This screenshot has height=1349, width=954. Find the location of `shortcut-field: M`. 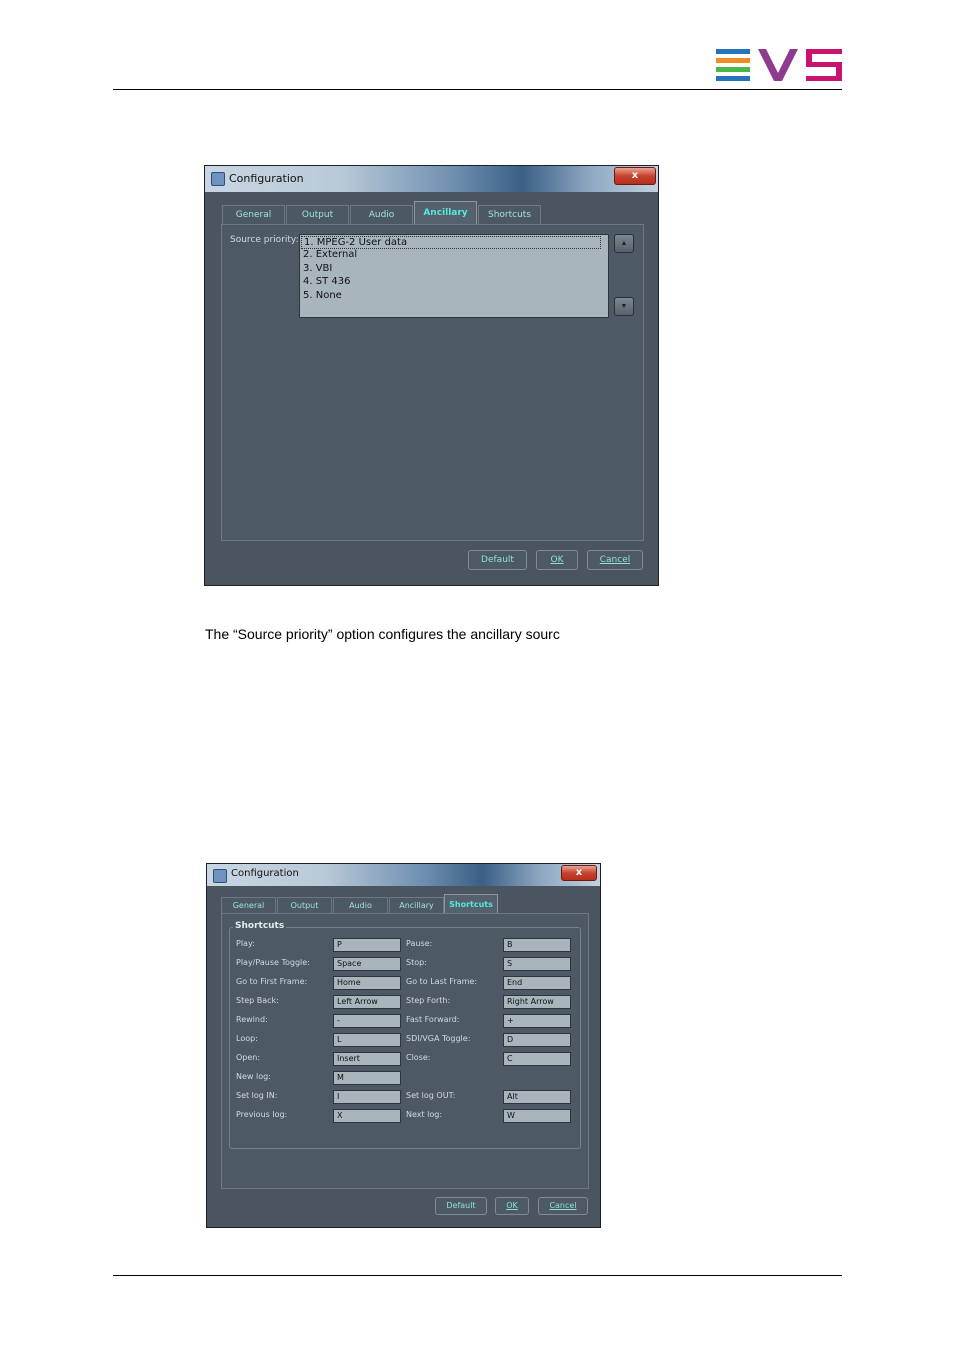

shortcut-field: M is located at coordinates (367, 1078).